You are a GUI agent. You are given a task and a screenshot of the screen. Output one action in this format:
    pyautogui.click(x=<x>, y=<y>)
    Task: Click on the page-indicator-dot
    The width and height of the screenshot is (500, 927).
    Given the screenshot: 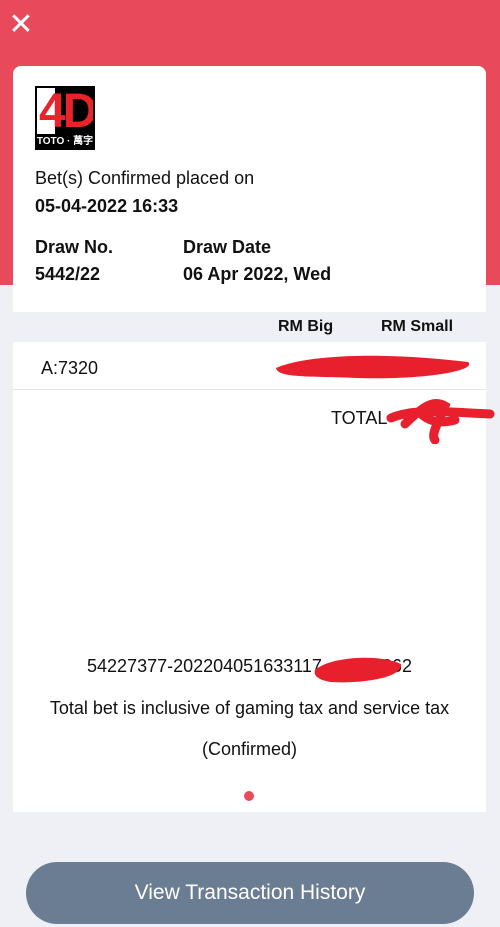 What is the action you would take?
    pyautogui.click(x=249, y=796)
    